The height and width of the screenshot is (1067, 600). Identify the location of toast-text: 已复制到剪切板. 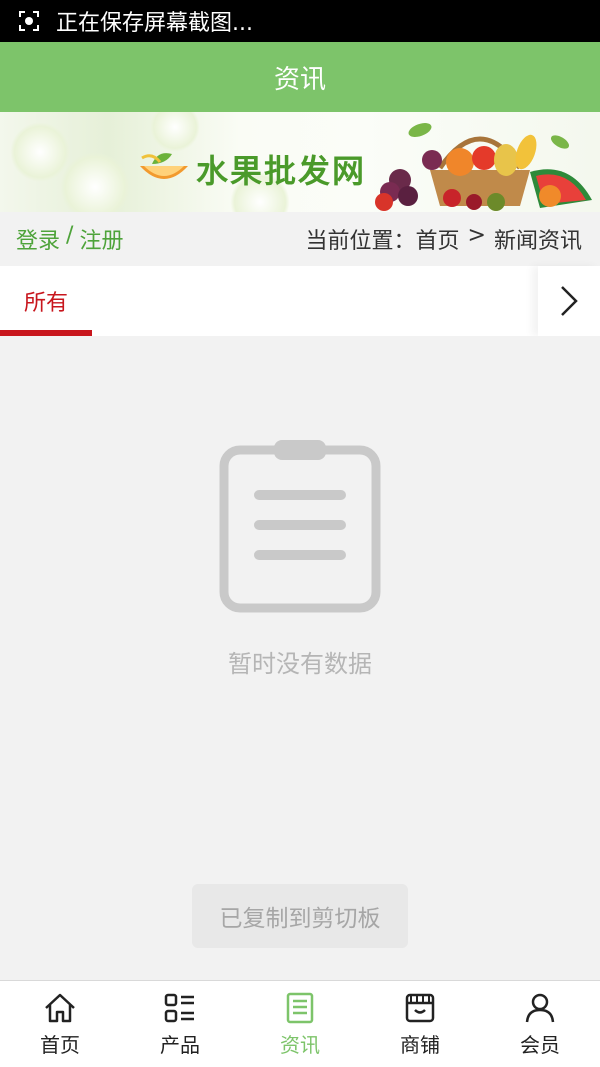
(300, 919).